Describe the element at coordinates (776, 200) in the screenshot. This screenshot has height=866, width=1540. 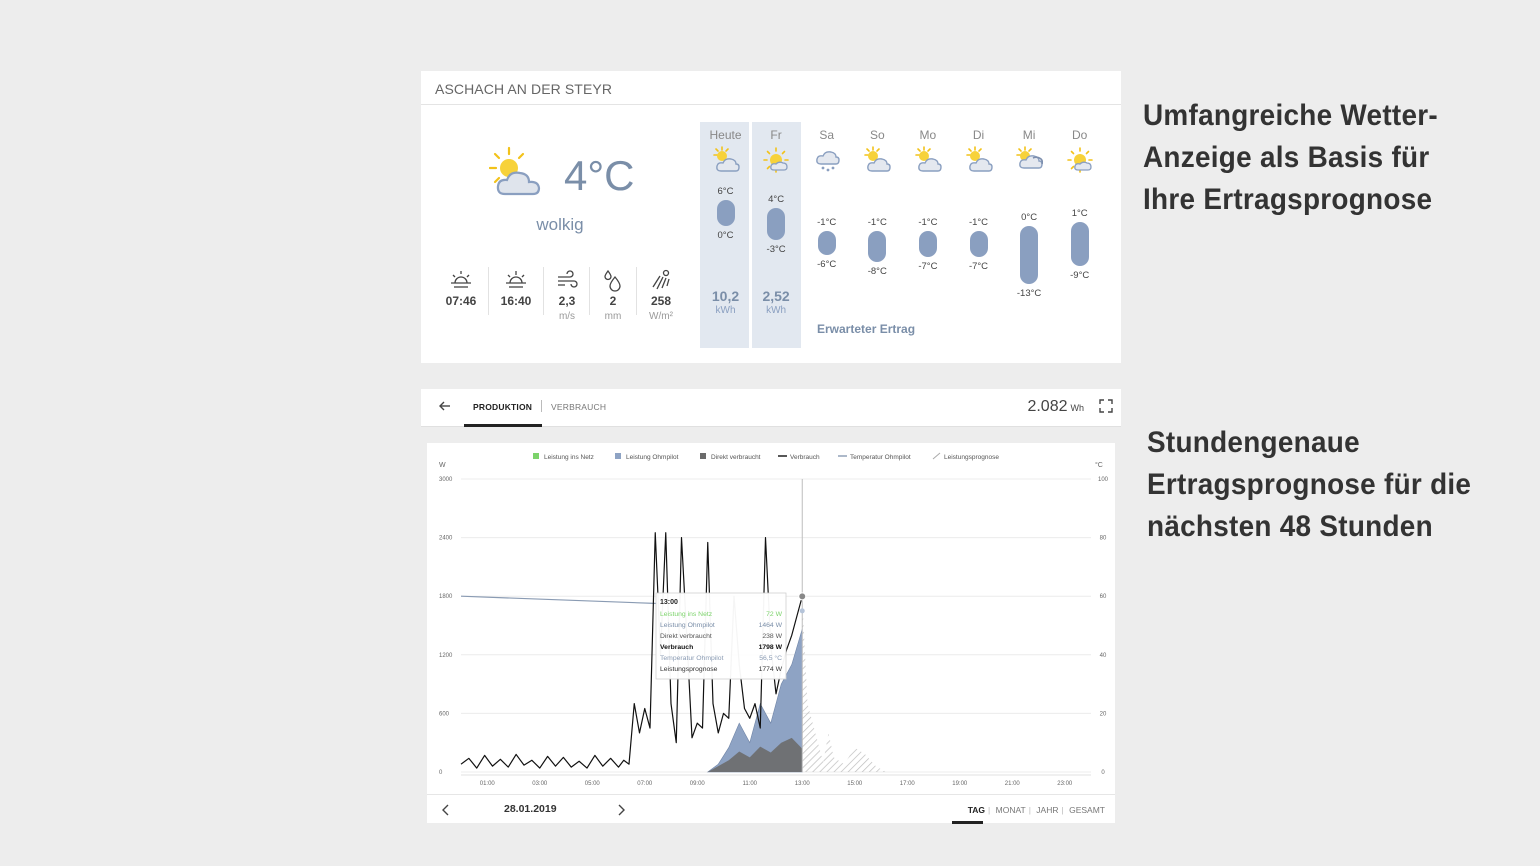
I see `temp-max: 4°C` at that location.